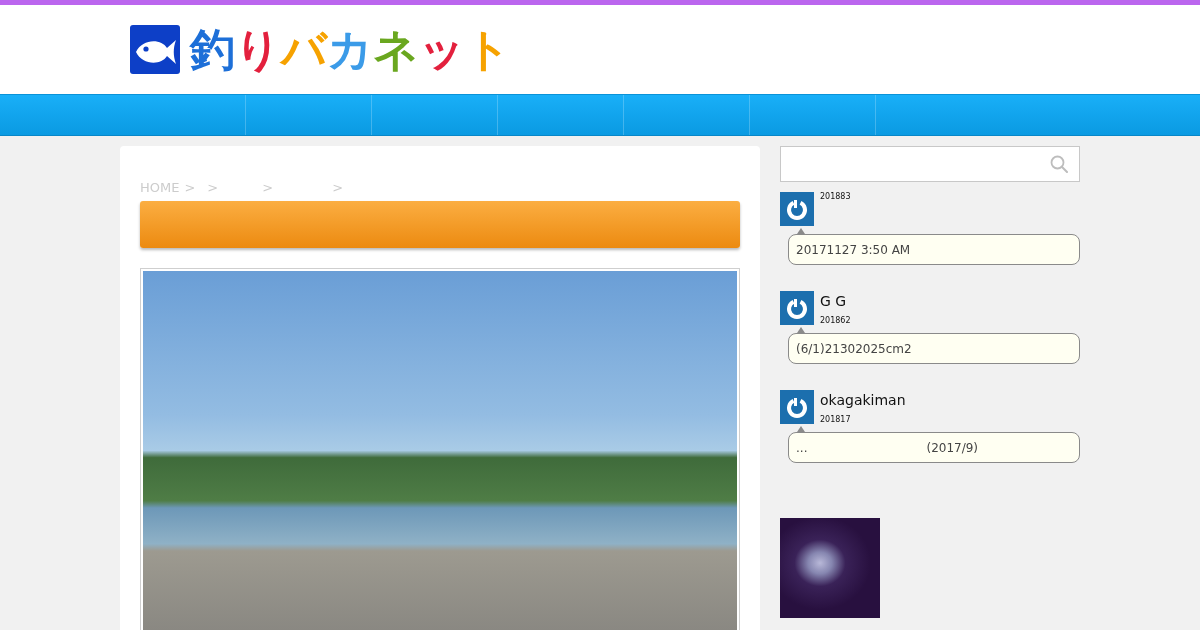 The width and height of the screenshot is (1200, 630). I want to click on comment-date: 201862, so click(835, 321).